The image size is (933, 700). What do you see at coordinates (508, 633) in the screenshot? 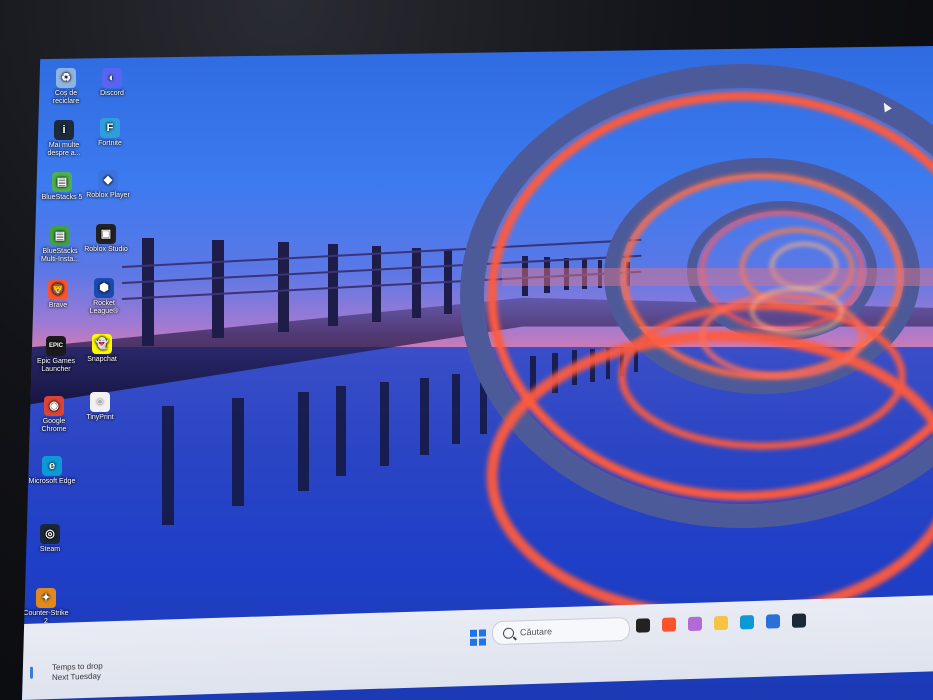
I see `search-icon` at bounding box center [508, 633].